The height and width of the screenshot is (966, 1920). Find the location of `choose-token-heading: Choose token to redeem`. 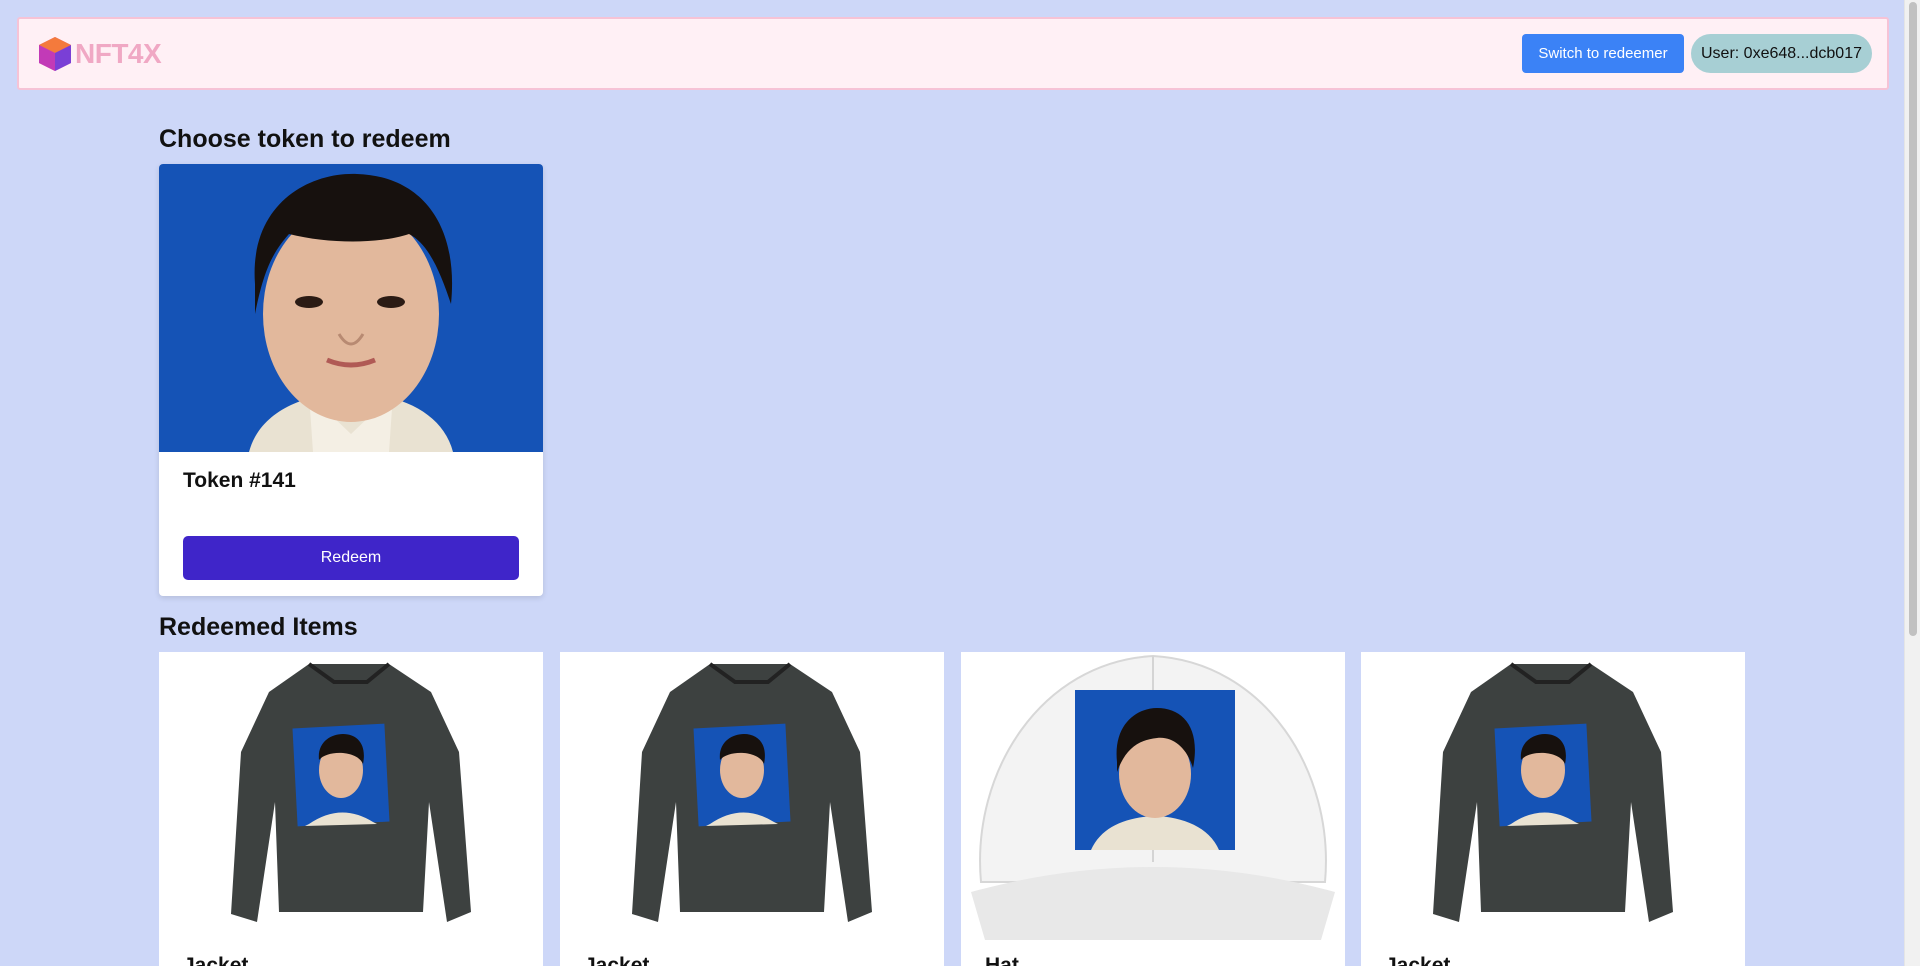

choose-token-heading: Choose token to redeem is located at coordinates (305, 139).